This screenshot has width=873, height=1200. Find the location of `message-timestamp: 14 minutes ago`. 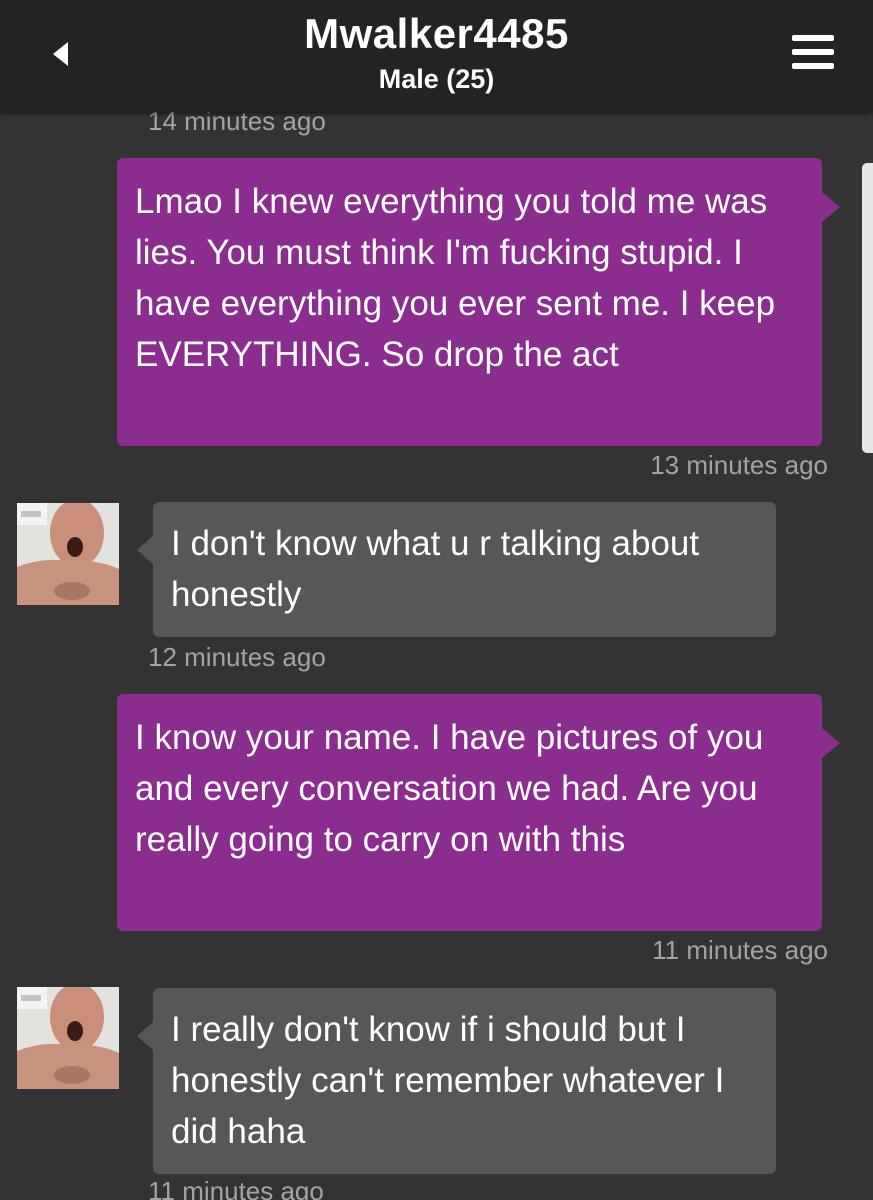

message-timestamp: 14 minutes ago is located at coordinates (237, 124).